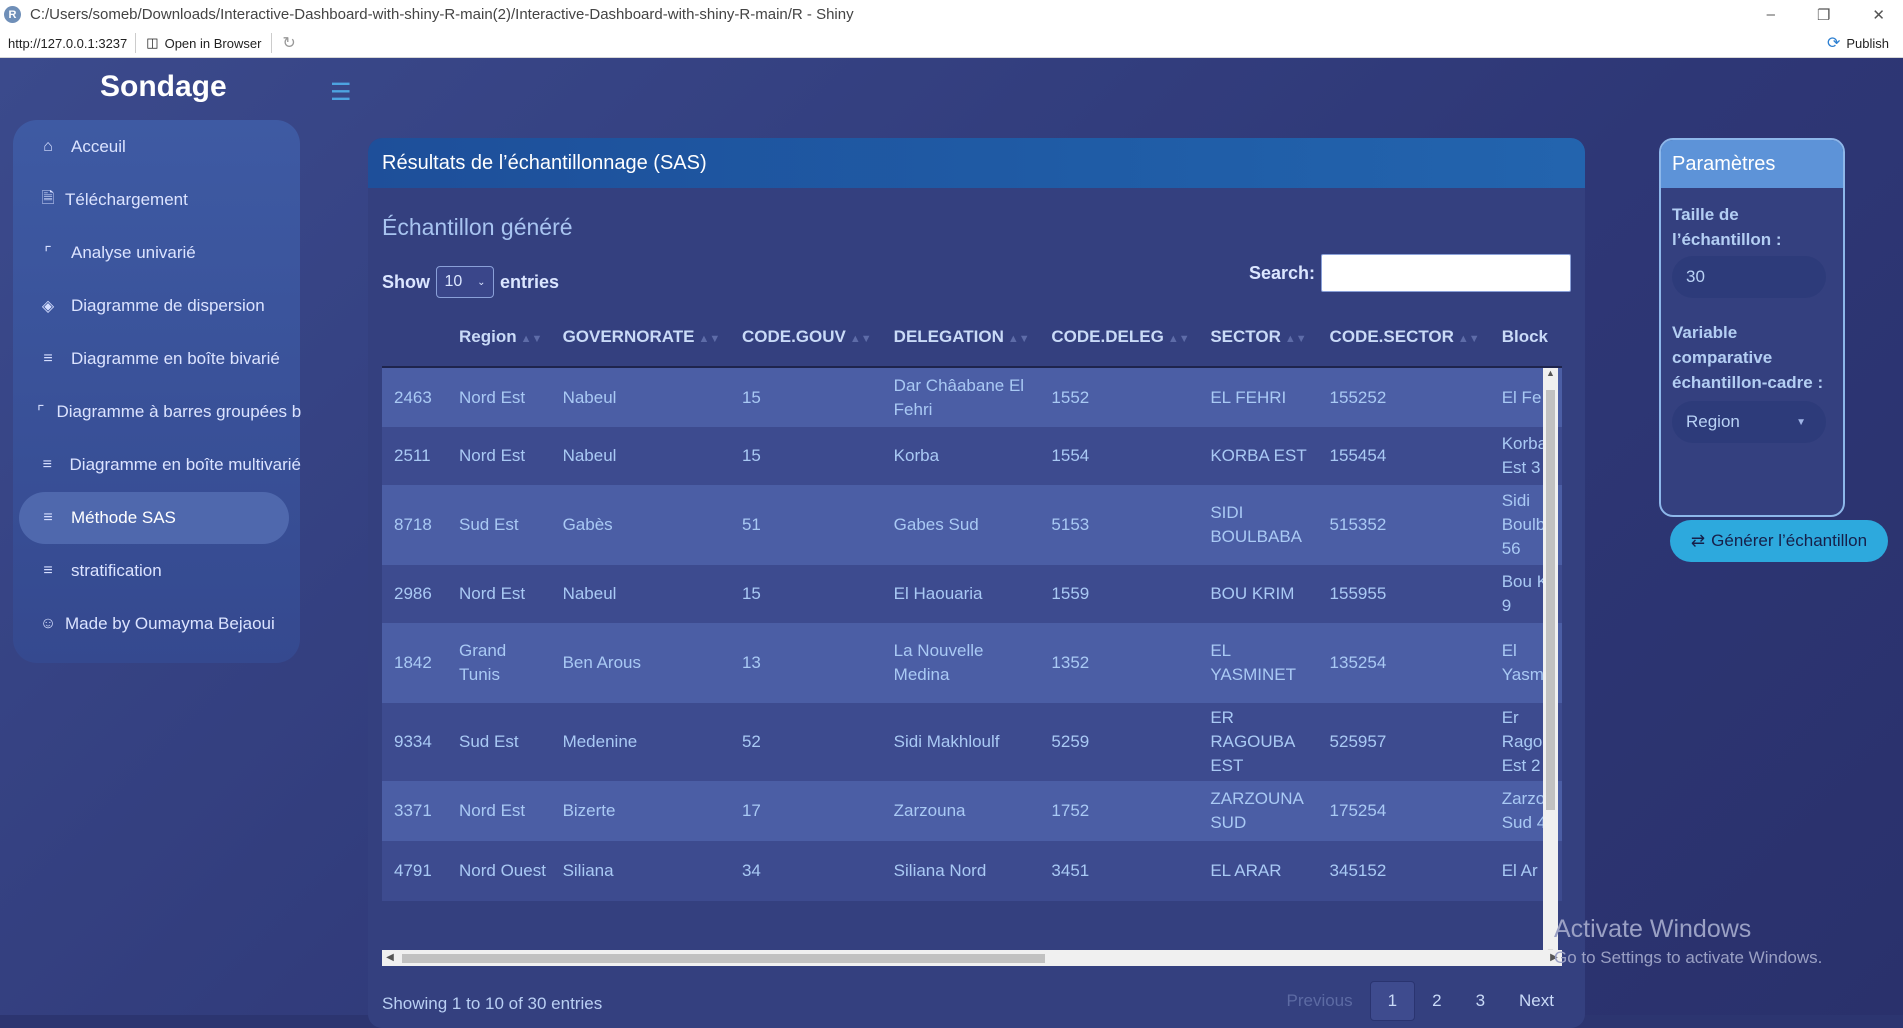 Image resolution: width=1903 pixels, height=1028 pixels. Describe the element at coordinates (751, 870) in the screenshot. I see `cell: 34` at that location.